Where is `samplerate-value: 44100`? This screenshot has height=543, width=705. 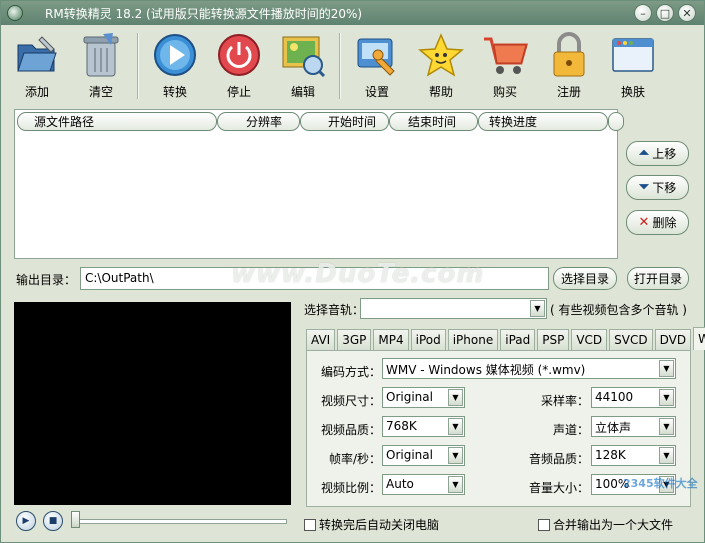
samplerate-value: 44100 is located at coordinates (614, 397).